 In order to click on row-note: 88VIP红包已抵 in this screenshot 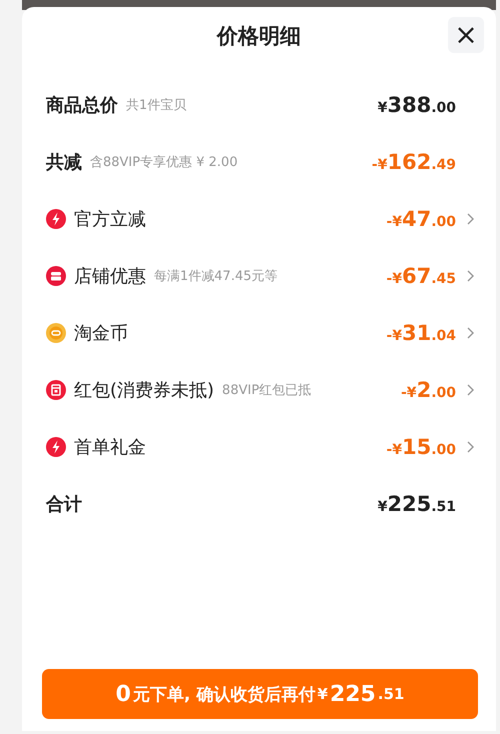, I will do `click(267, 390)`.